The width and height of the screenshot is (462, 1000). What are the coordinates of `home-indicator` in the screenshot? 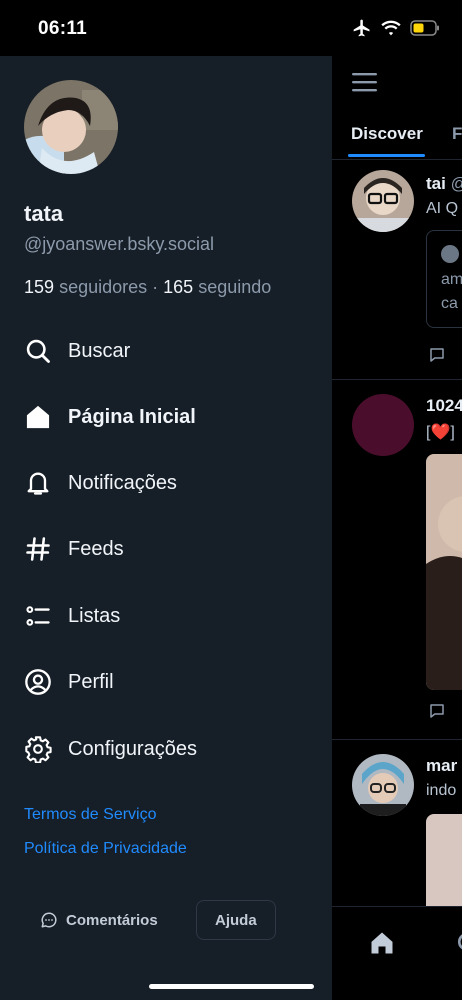 It's located at (231, 986).